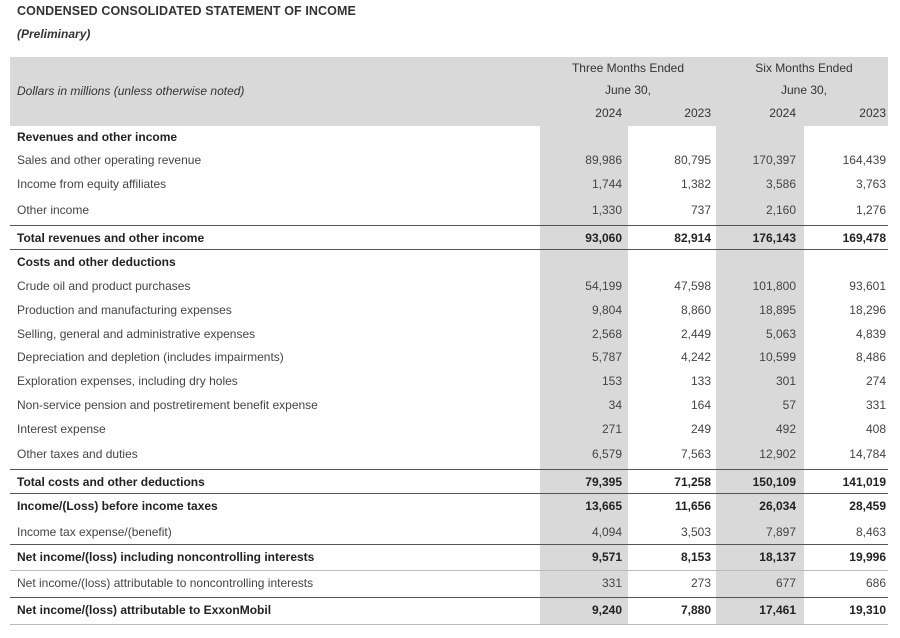  What do you see at coordinates (111, 482) in the screenshot?
I see `row-label: Total costs and other deductions` at bounding box center [111, 482].